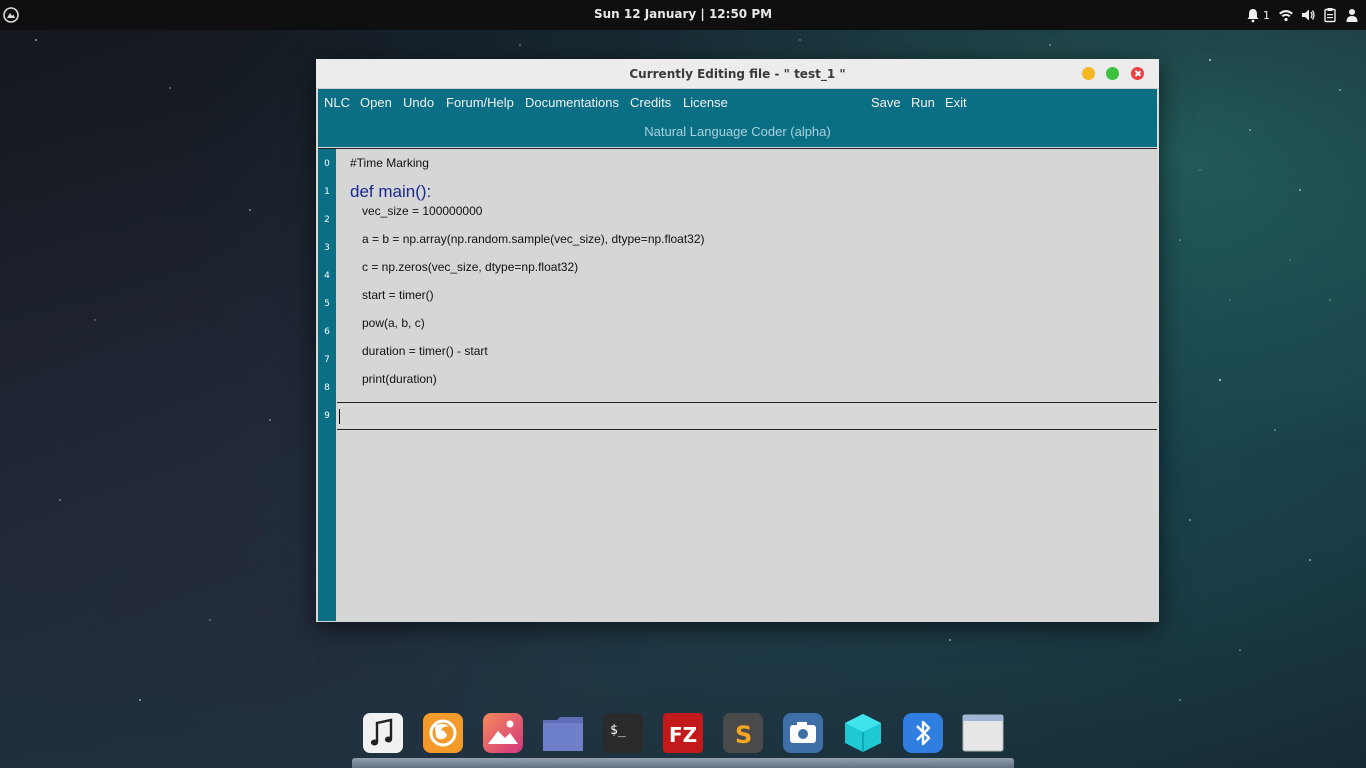 The height and width of the screenshot is (768, 1366). What do you see at coordinates (705, 102) in the screenshot?
I see `menu-license: License` at bounding box center [705, 102].